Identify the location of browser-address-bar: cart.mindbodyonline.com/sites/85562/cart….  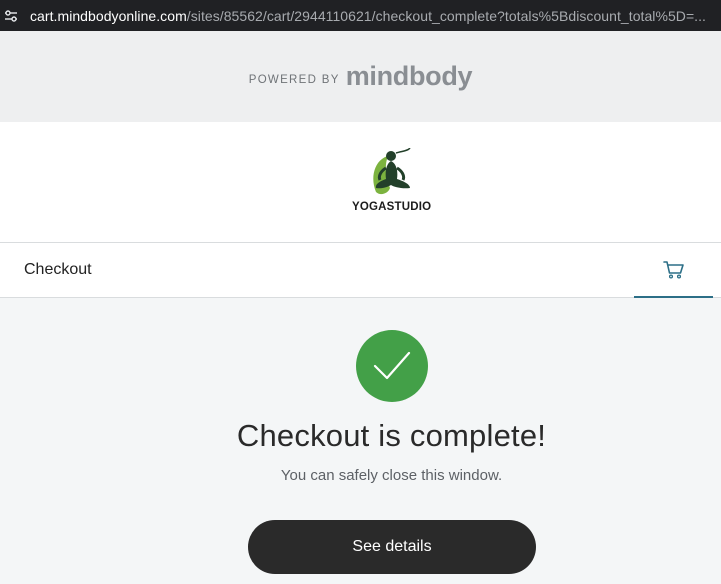
(360, 15).